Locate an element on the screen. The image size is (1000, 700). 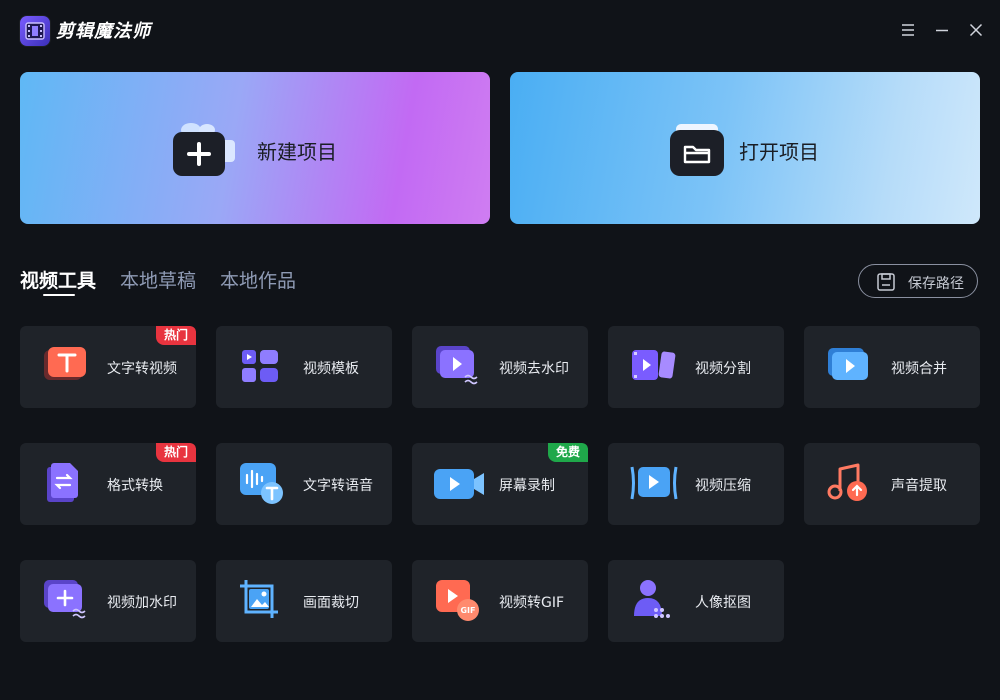
tool-label: 视频加水印 is located at coordinates (142, 603).